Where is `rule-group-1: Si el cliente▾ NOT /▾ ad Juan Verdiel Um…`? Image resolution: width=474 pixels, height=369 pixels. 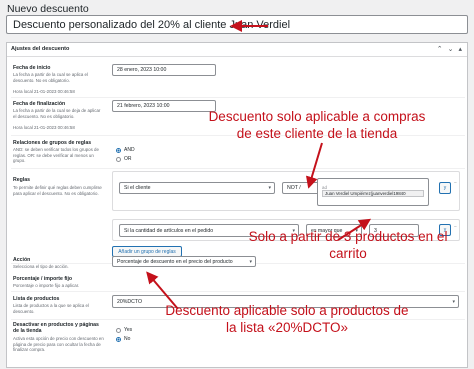 rule-group-1: Si el cliente▾ NOT /▾ ad Juan Verdiel Um… is located at coordinates (286, 191).